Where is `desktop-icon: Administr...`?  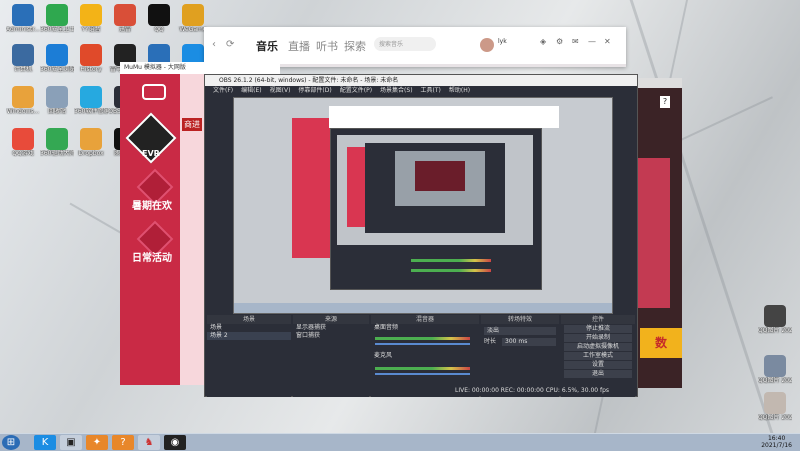 desktop-icon: Administr... is located at coordinates (23, 18).